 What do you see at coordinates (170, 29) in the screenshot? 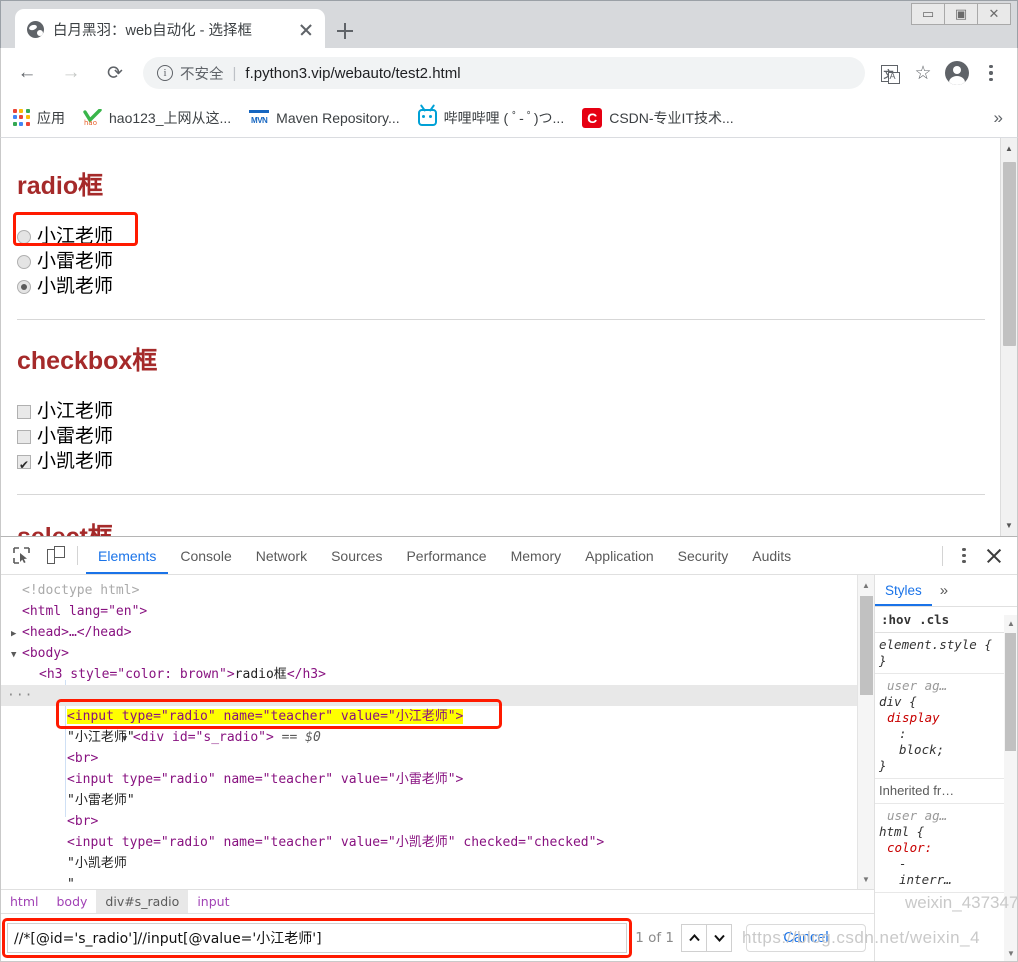
I see `browser-tab: 白月黑羽：web自动化 - 选择框` at bounding box center [170, 29].